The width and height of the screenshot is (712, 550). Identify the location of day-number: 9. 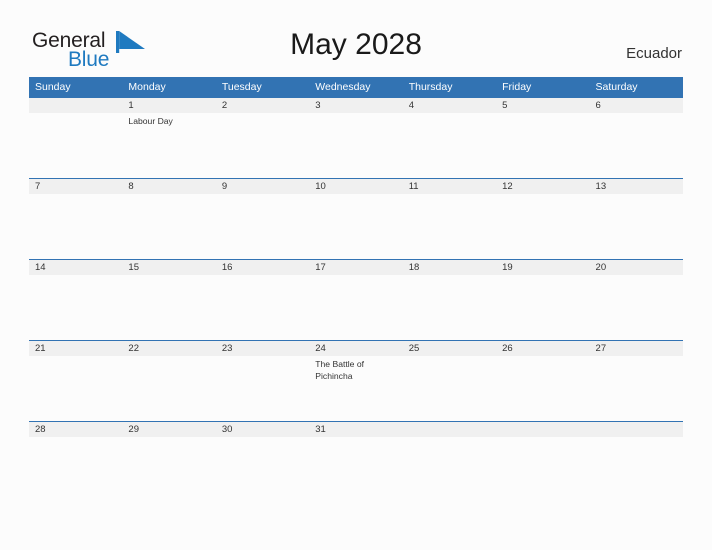
(262, 186).